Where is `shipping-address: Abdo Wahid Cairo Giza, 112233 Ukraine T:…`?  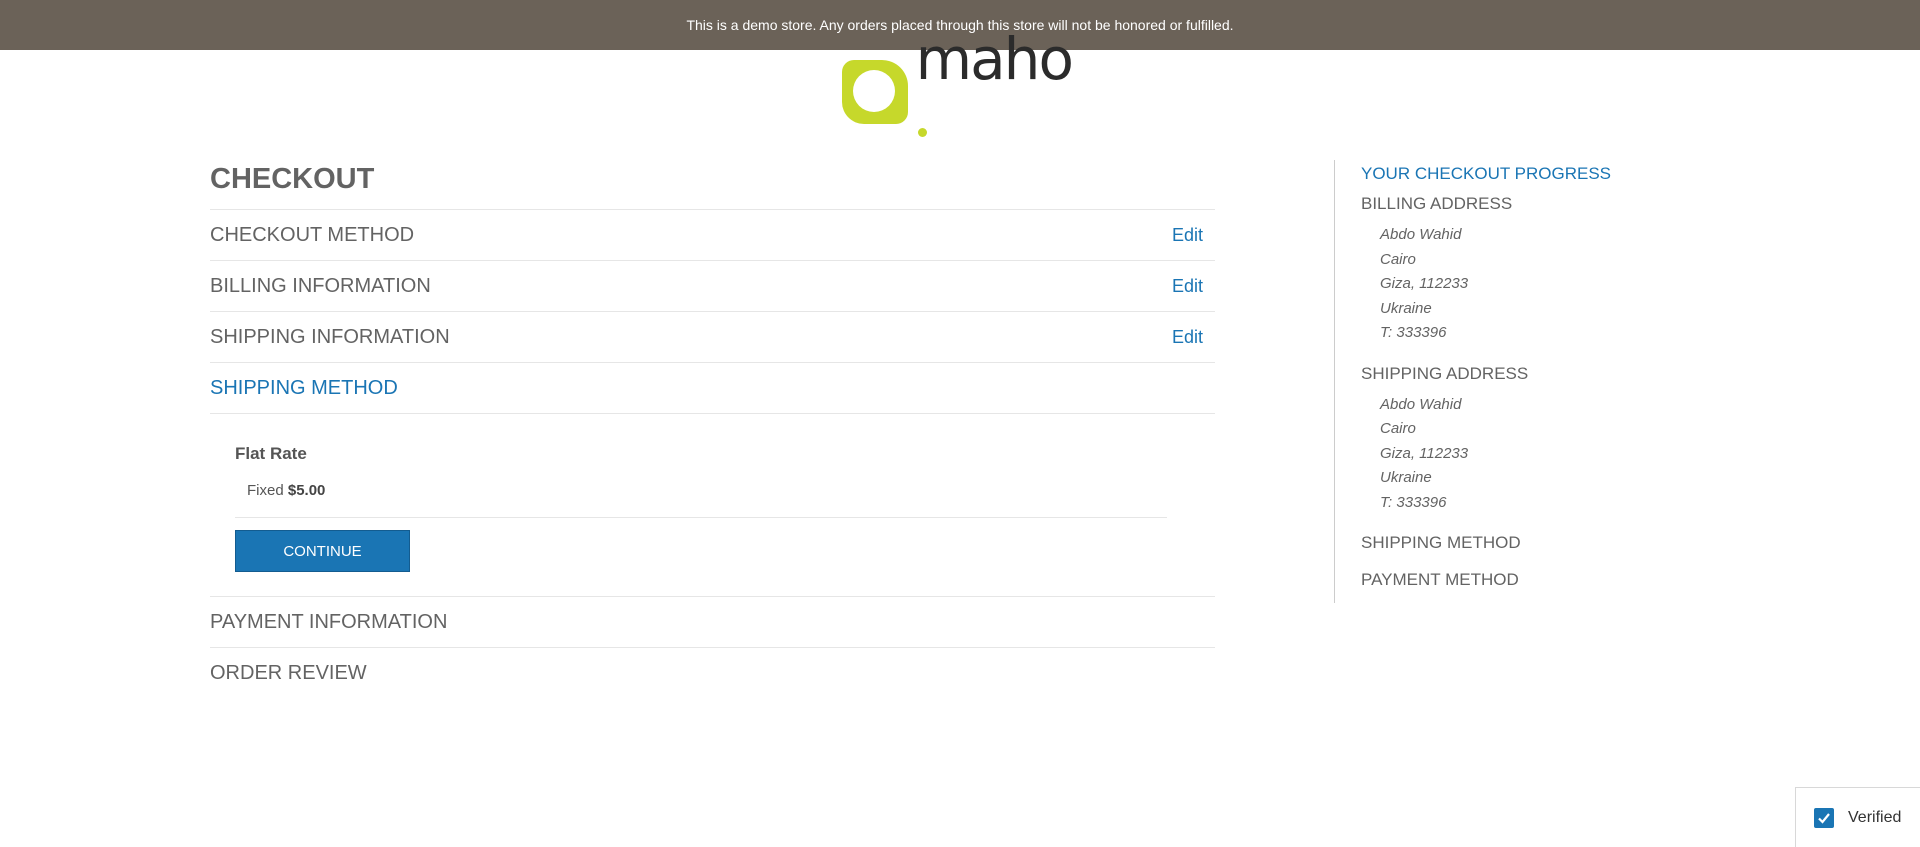 shipping-address: Abdo Wahid Cairo Giza, 112233 Ukraine T:… is located at coordinates (1511, 454).